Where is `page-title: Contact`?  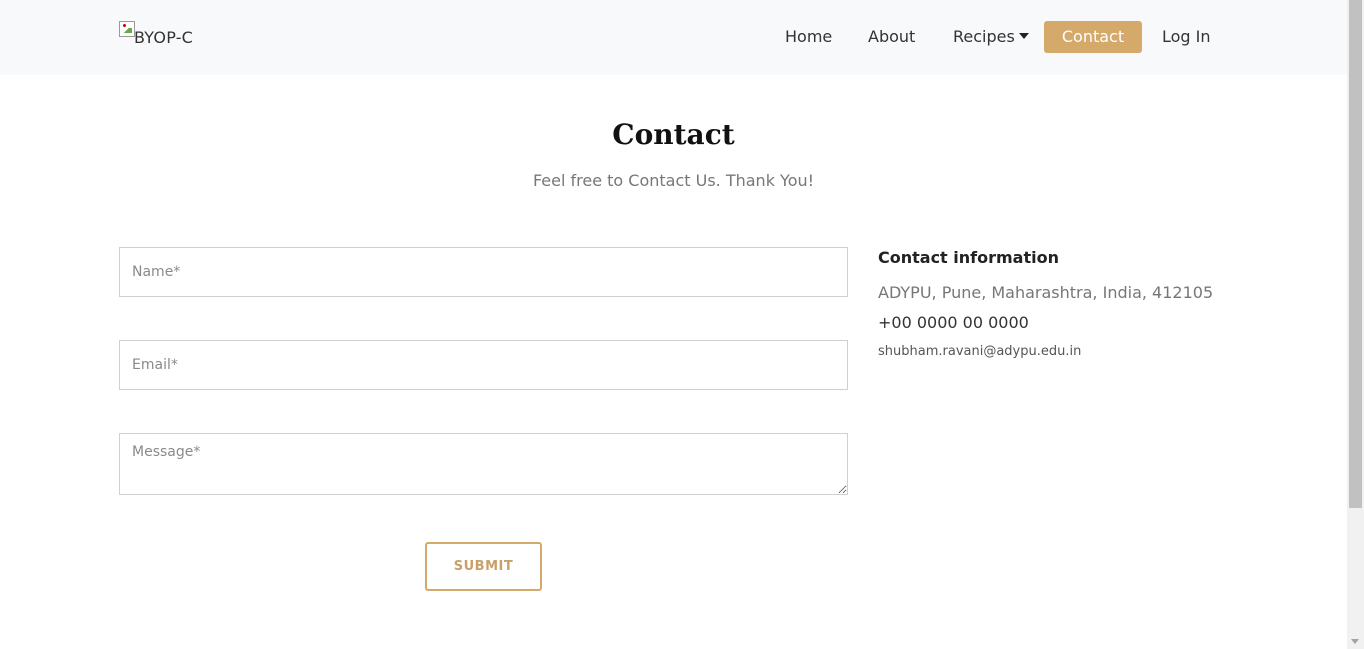 page-title: Contact is located at coordinates (673, 134).